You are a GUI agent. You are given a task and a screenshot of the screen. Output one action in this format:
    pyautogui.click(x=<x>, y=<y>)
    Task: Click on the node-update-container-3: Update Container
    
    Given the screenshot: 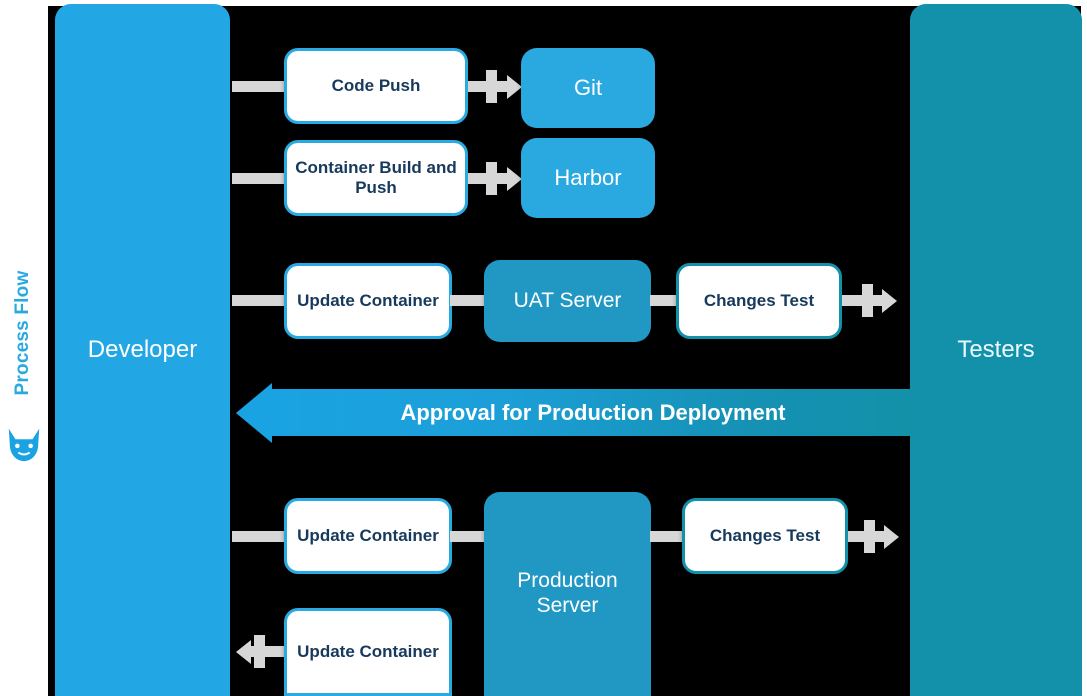 What is the action you would take?
    pyautogui.click(x=368, y=652)
    